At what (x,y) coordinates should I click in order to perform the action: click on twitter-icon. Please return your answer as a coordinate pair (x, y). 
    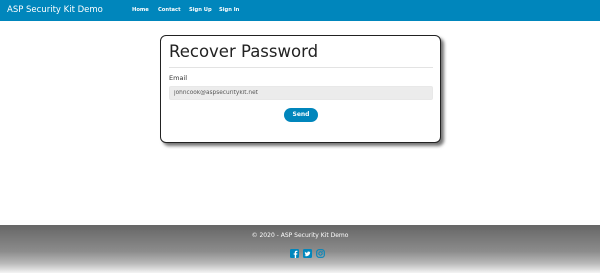
    Looking at the image, I should click on (307, 253).